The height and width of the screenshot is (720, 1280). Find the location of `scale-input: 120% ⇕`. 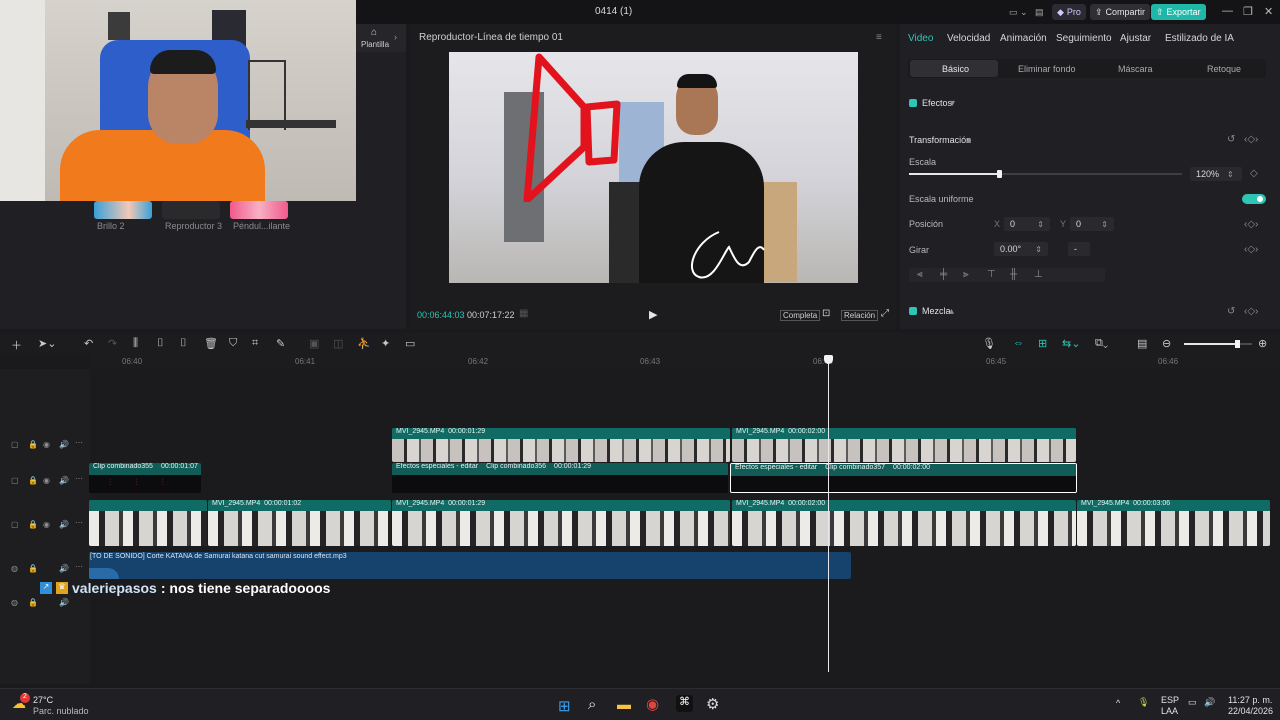

scale-input: 120% ⇕ is located at coordinates (1216, 174).